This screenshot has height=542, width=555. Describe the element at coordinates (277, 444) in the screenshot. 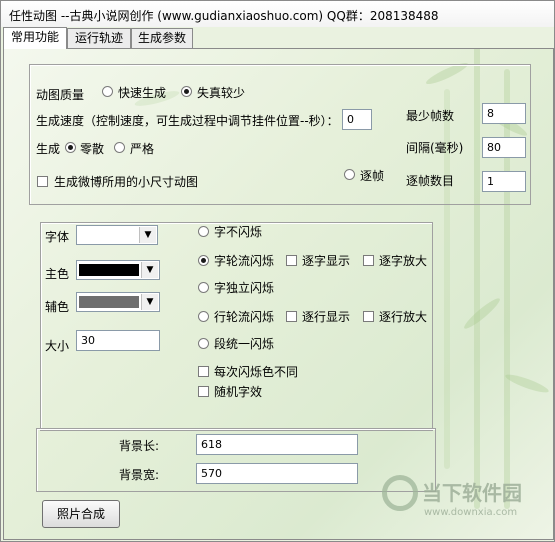

I see `bg-length-input: 618` at that location.